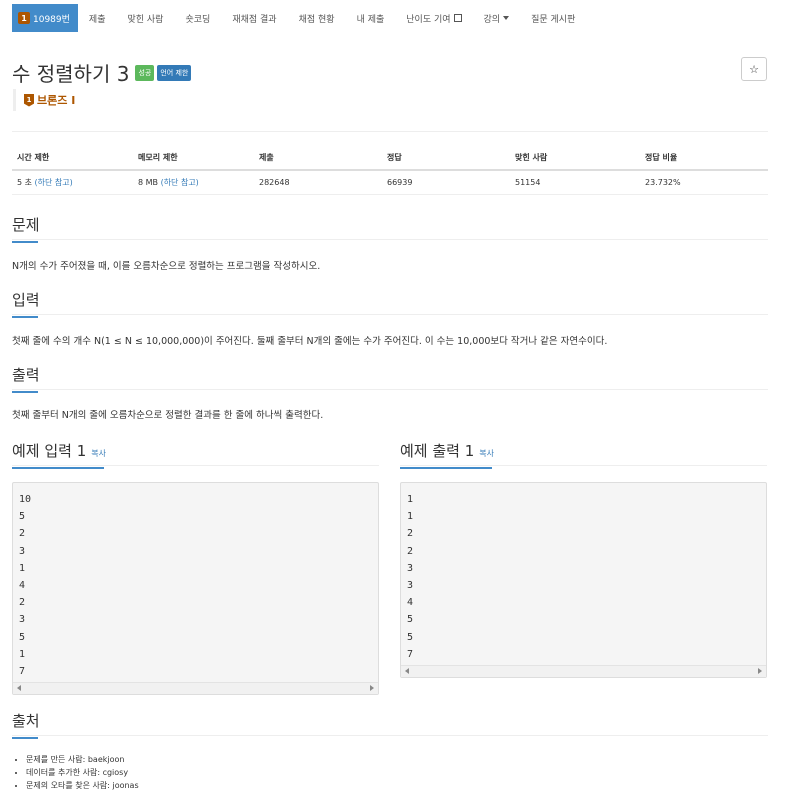 Image resolution: width=800 pixels, height=801 pixels. I want to click on list-item: 문제를 만든 사람: baekjoon, so click(82, 759).